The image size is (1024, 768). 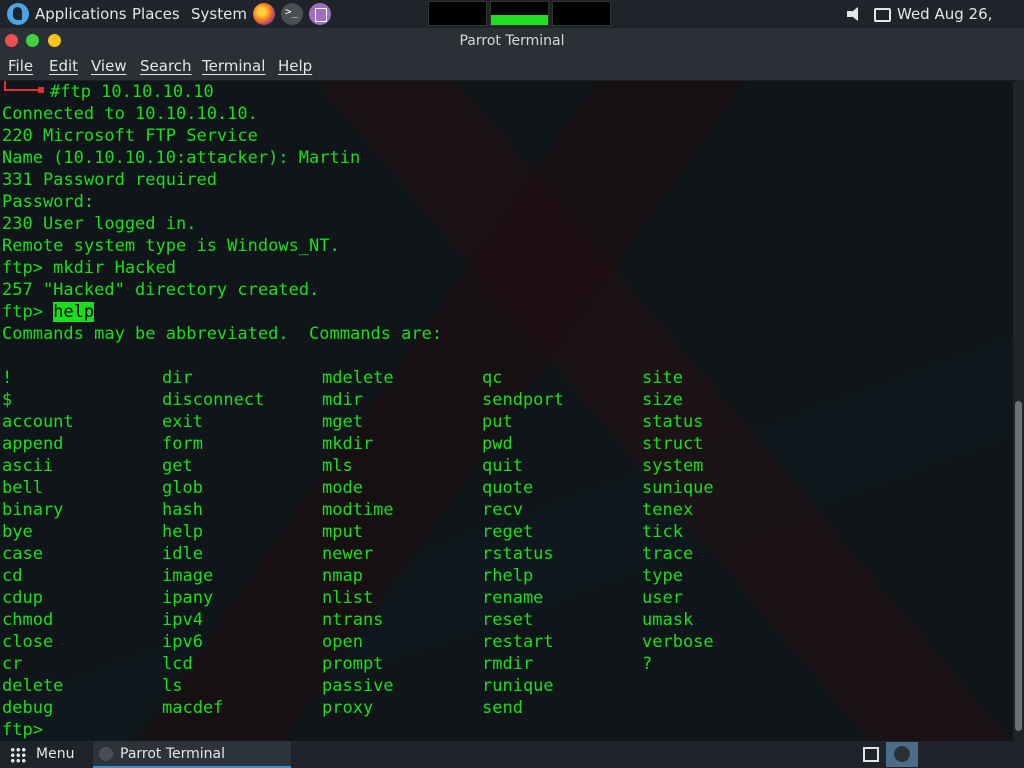 I want to click on terminal-line: Remote system type is Windows_NT., so click(x=171, y=246).